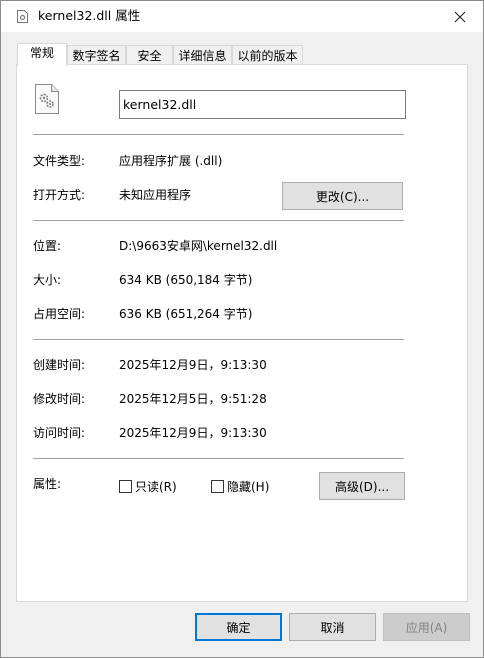 This screenshot has height=658, width=484. What do you see at coordinates (59, 365) in the screenshot?
I see `created-label: 创建时间:` at bounding box center [59, 365].